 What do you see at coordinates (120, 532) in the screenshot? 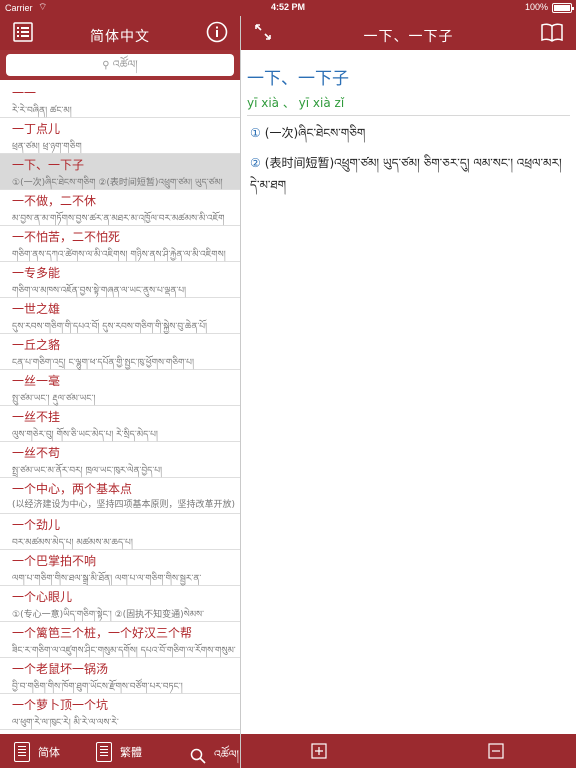
I see `list-item: 一个劲儿 བར་མཚམས་མེད་པ། མཚམས་མ་ཆད་པ།` at bounding box center [120, 532].